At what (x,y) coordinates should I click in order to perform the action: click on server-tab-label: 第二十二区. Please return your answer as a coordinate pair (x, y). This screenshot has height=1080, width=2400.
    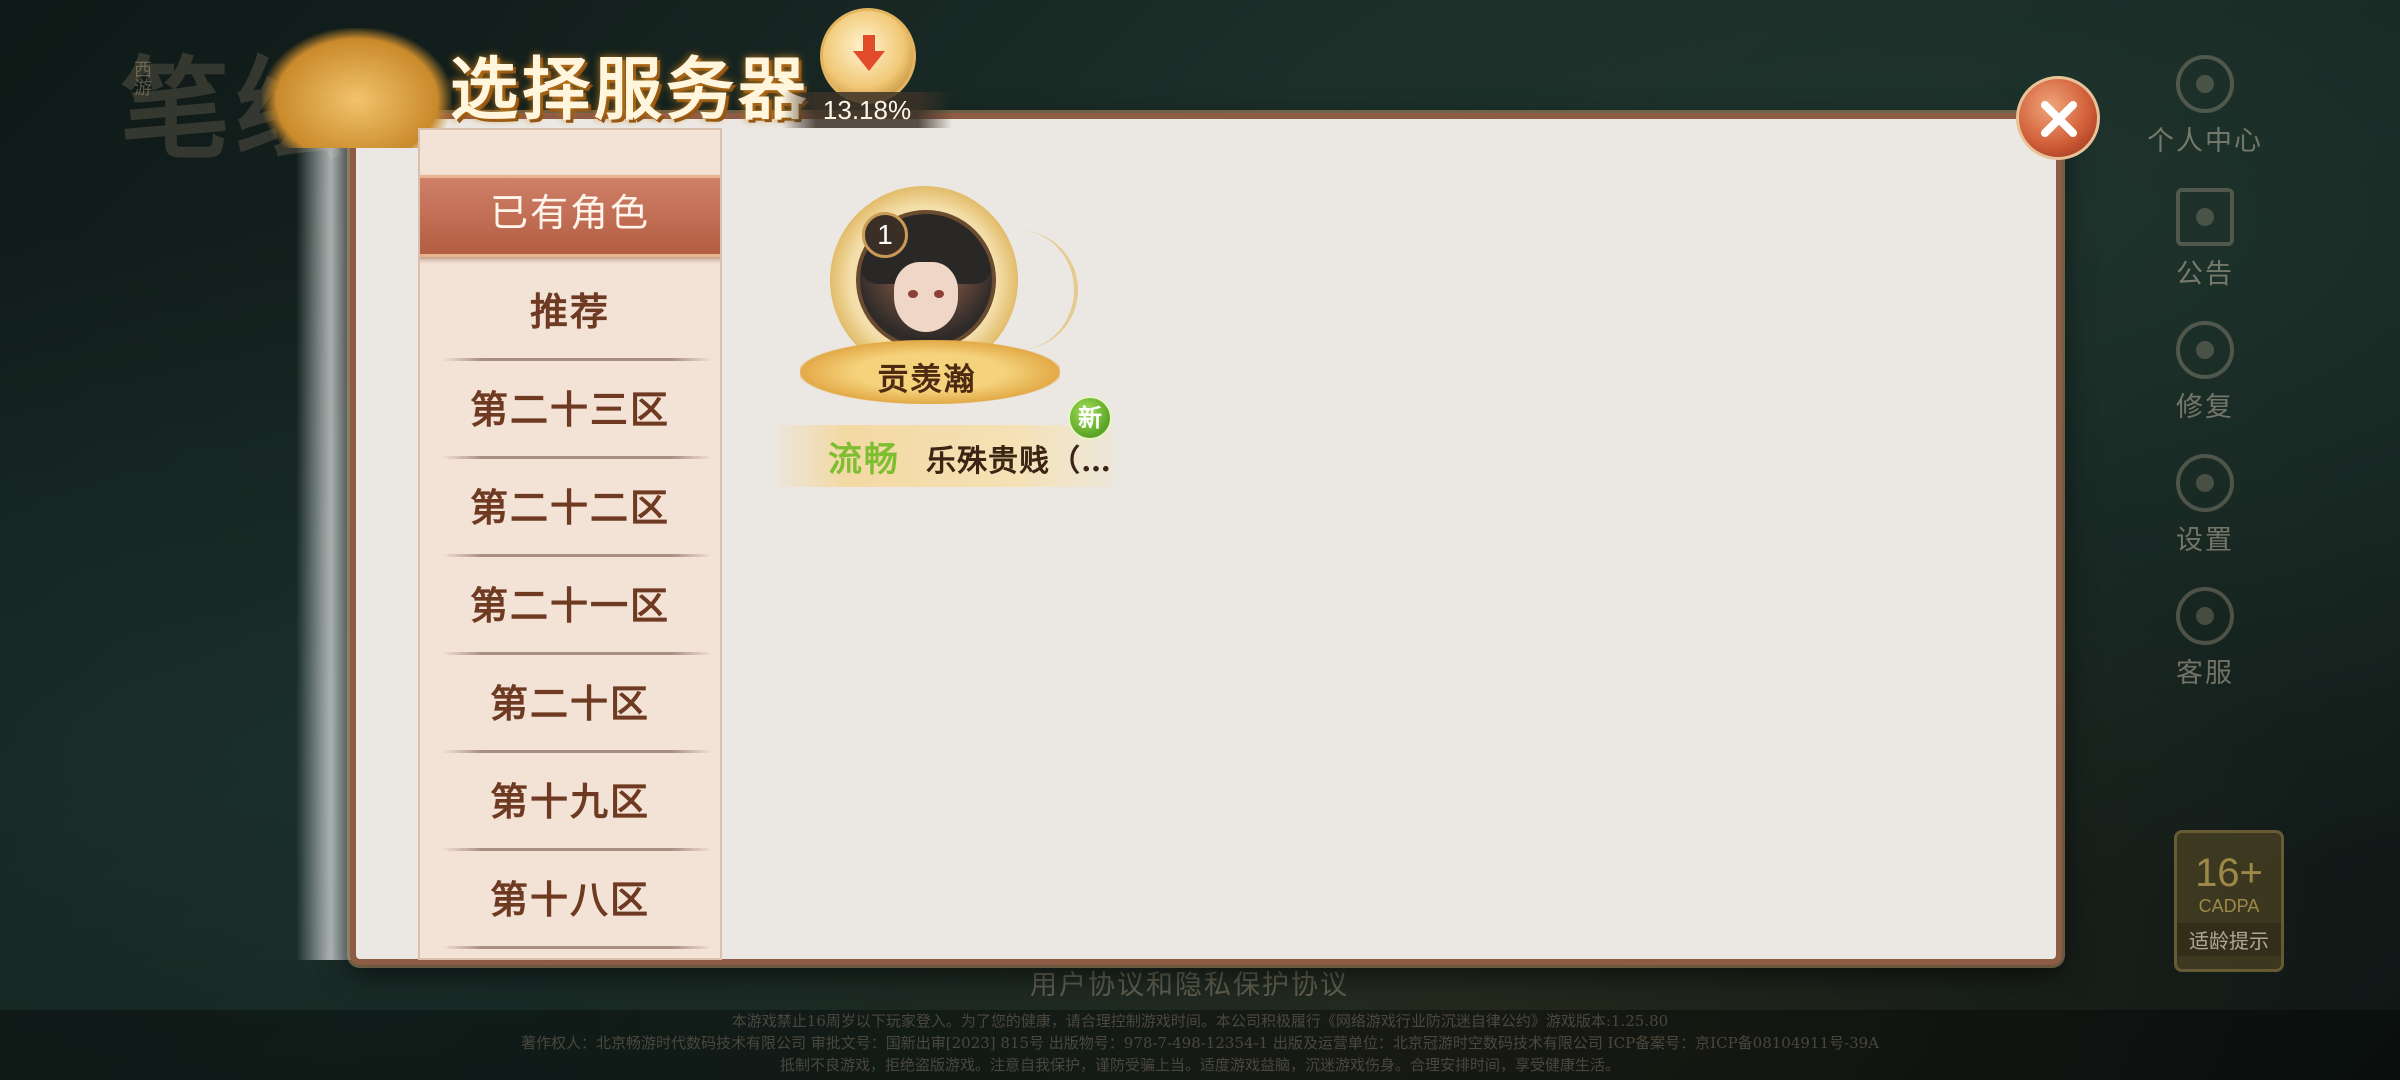
    Looking at the image, I should click on (569, 507).